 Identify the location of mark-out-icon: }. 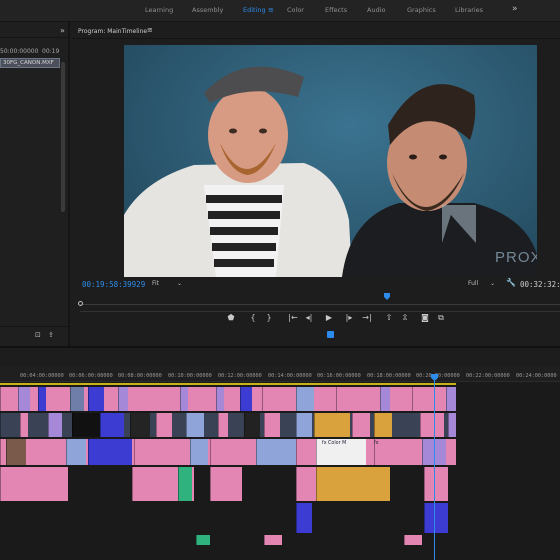
(269, 318).